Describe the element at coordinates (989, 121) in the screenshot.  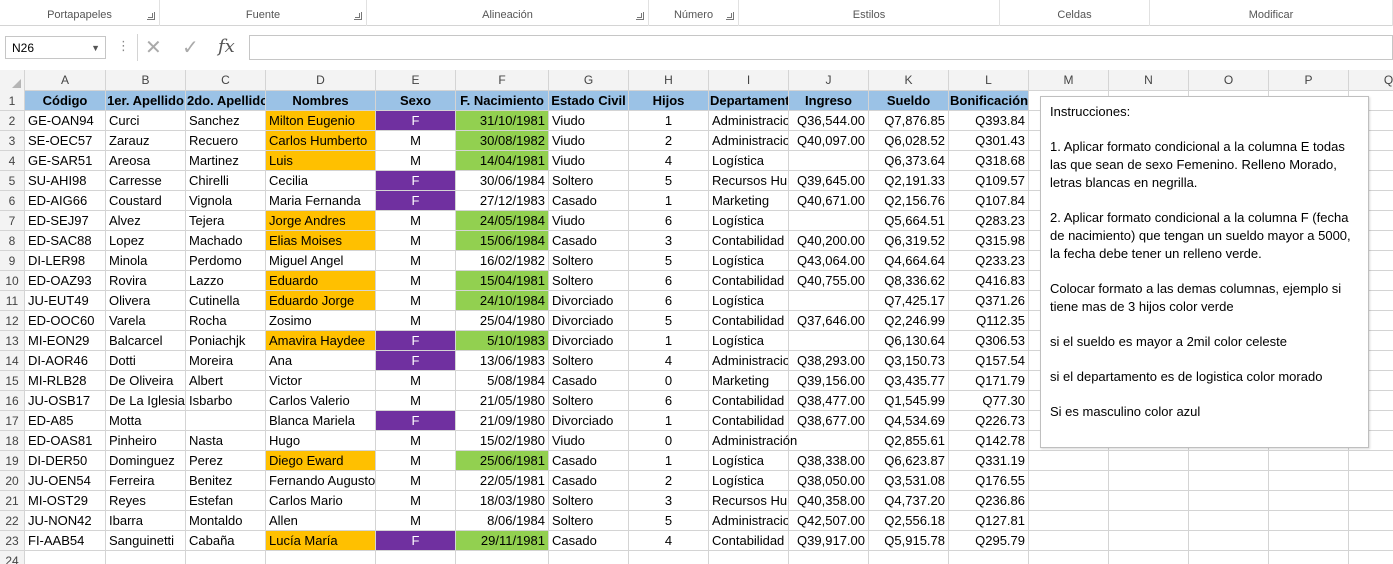
I see `cell-L2: Q393.84` at that location.